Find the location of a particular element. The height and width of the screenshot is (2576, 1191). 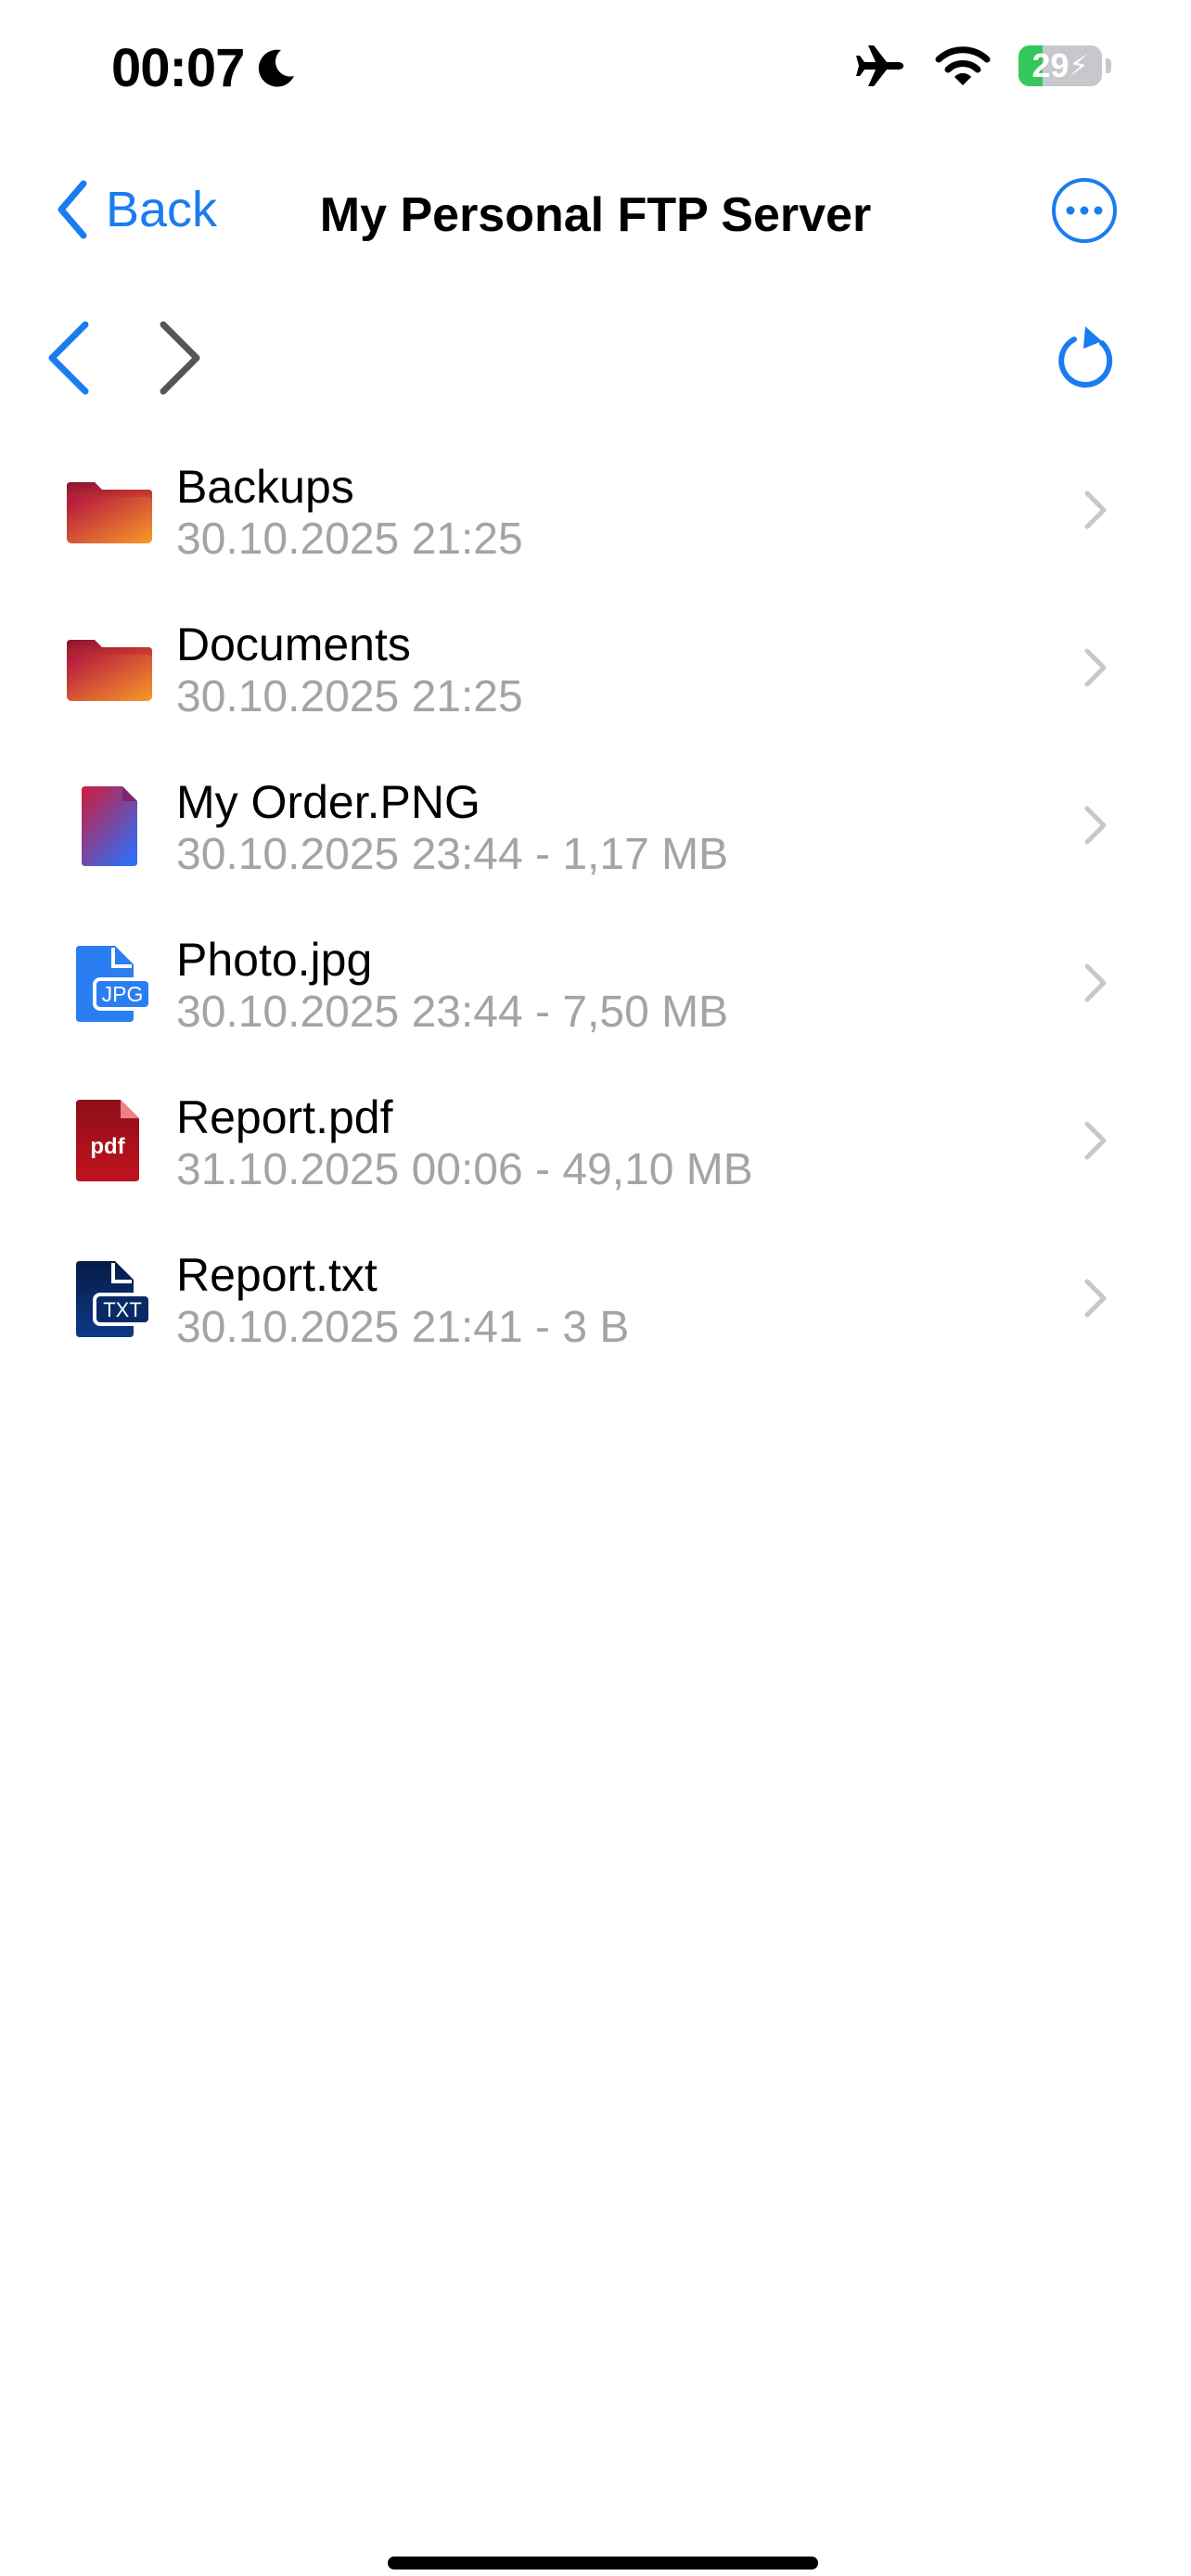

file-name: Photo.jpg is located at coordinates (274, 960).